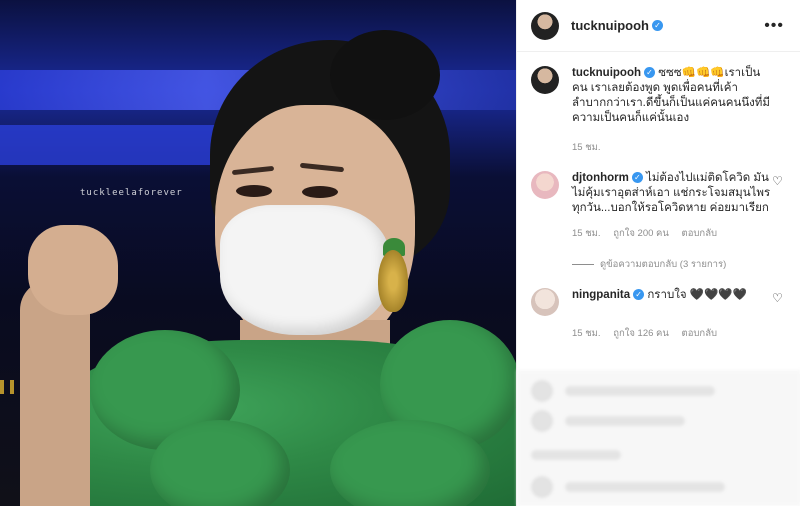 The image size is (800, 506). What do you see at coordinates (774, 26) in the screenshot?
I see `more-options-icon: •••` at bounding box center [774, 26].